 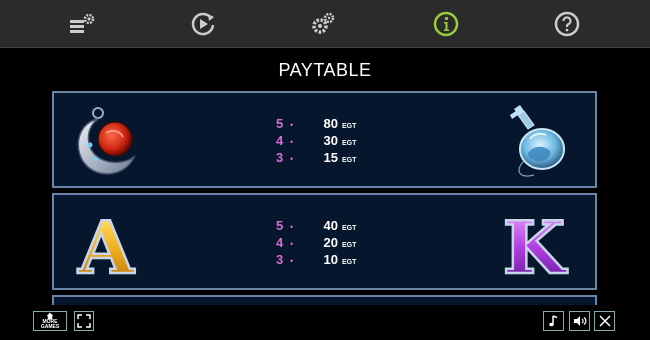 I want to click on music-button, so click(x=553, y=321).